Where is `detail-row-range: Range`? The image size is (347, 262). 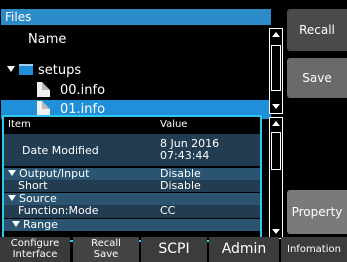 detail-row-range: Range is located at coordinates (132, 225).